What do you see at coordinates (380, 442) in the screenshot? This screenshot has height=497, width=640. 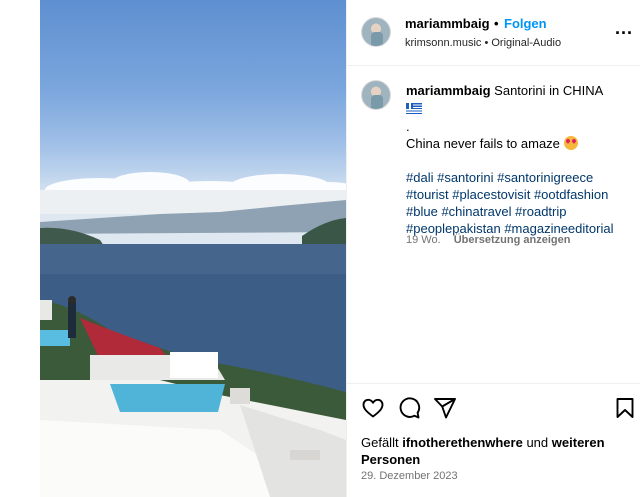 I see `liked-prefix: Gefällt` at bounding box center [380, 442].